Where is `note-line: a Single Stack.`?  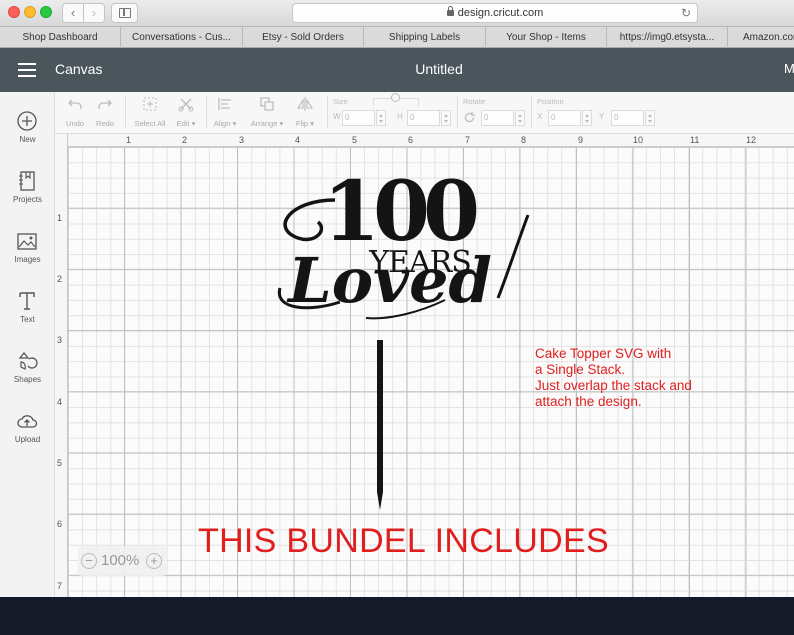
note-line: a Single Stack. is located at coordinates (580, 369).